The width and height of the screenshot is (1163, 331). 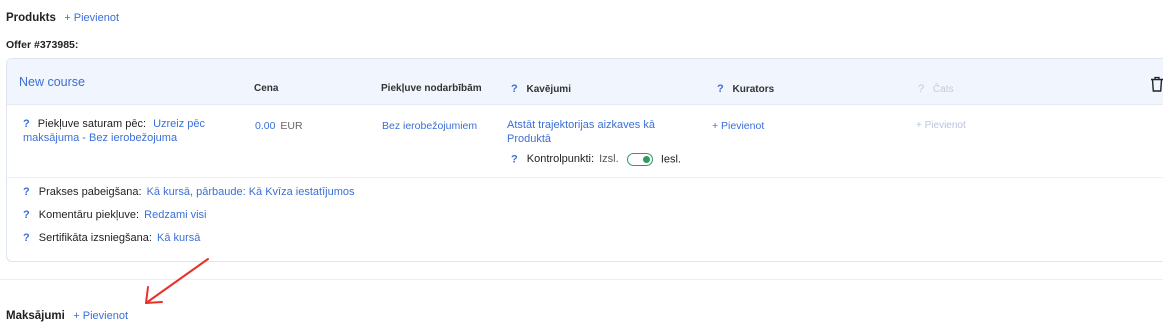 What do you see at coordinates (514, 159) in the screenshot?
I see `checkpoints-help-icon: ?` at bounding box center [514, 159].